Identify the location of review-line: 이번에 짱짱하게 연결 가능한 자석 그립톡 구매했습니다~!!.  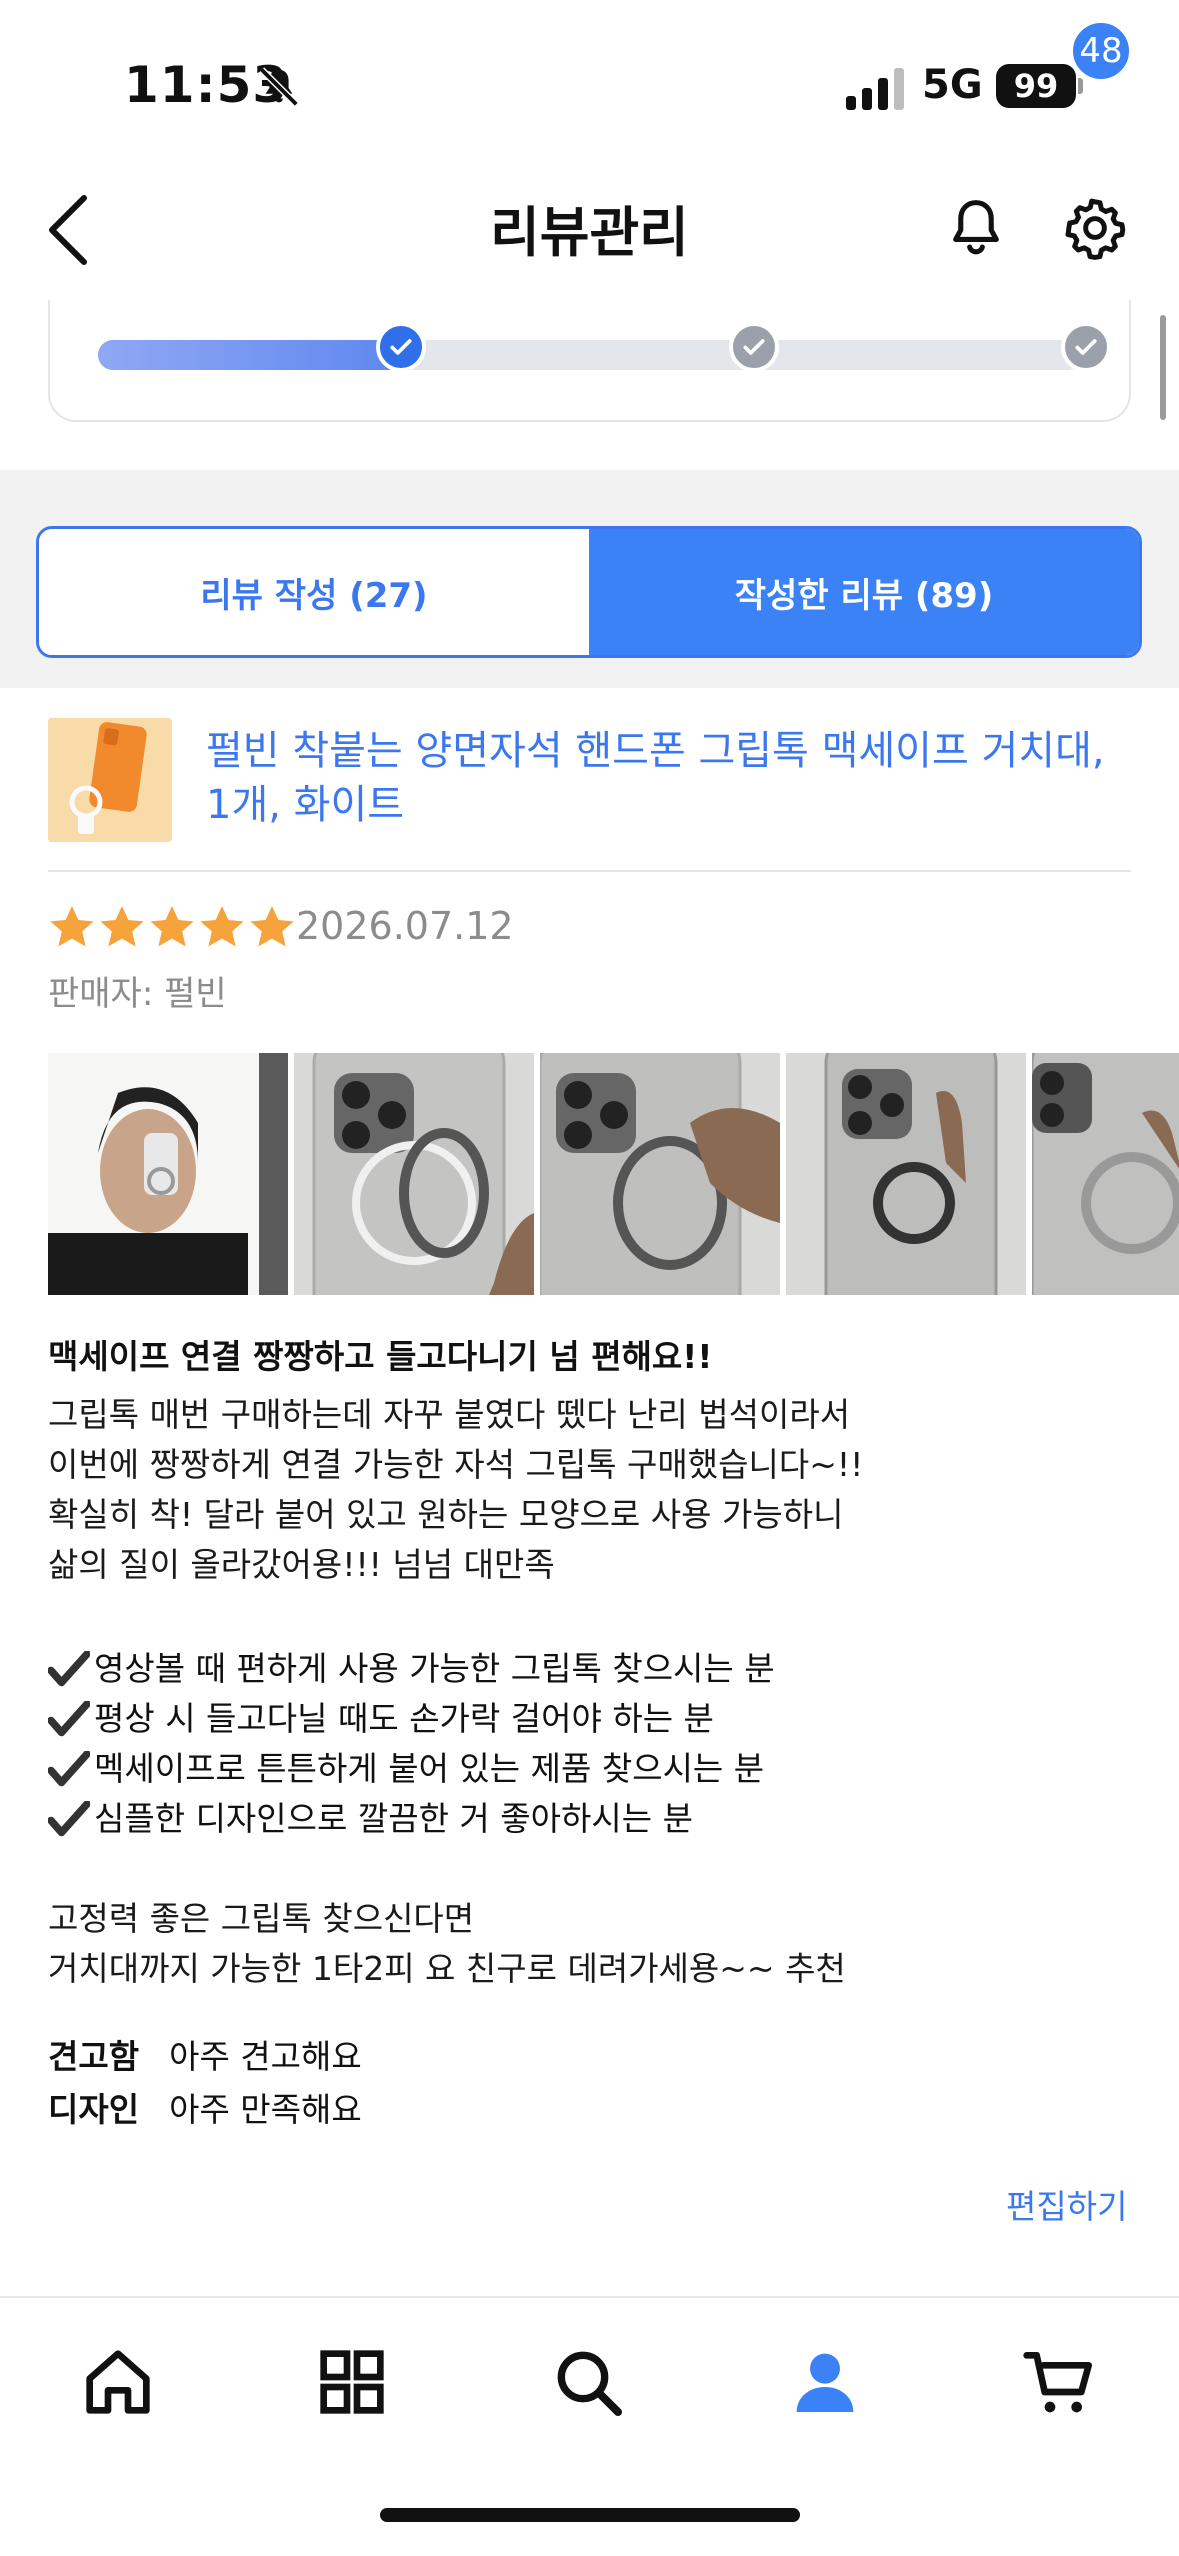
(456, 1464).